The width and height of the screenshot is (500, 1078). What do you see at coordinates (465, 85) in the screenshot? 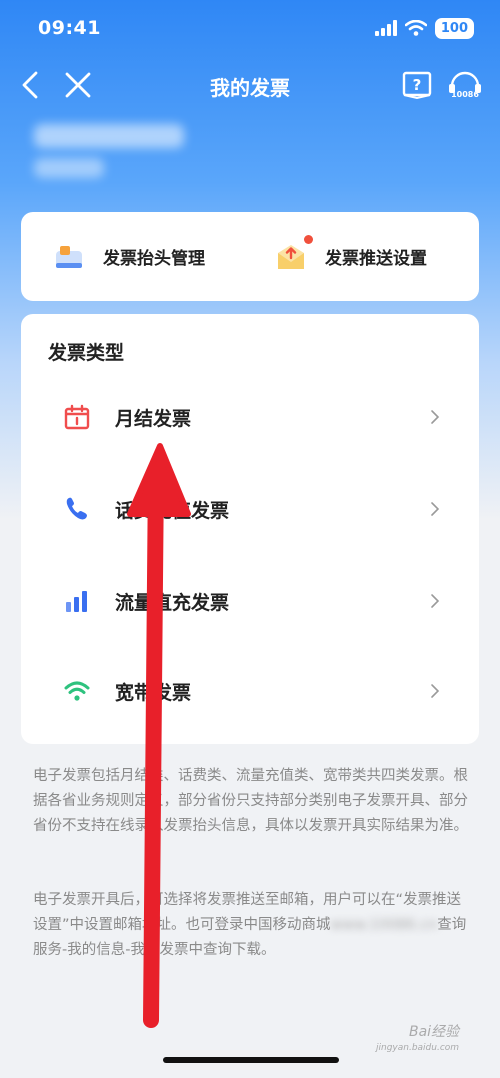
I see `customer-service-icon: 10086` at bounding box center [465, 85].